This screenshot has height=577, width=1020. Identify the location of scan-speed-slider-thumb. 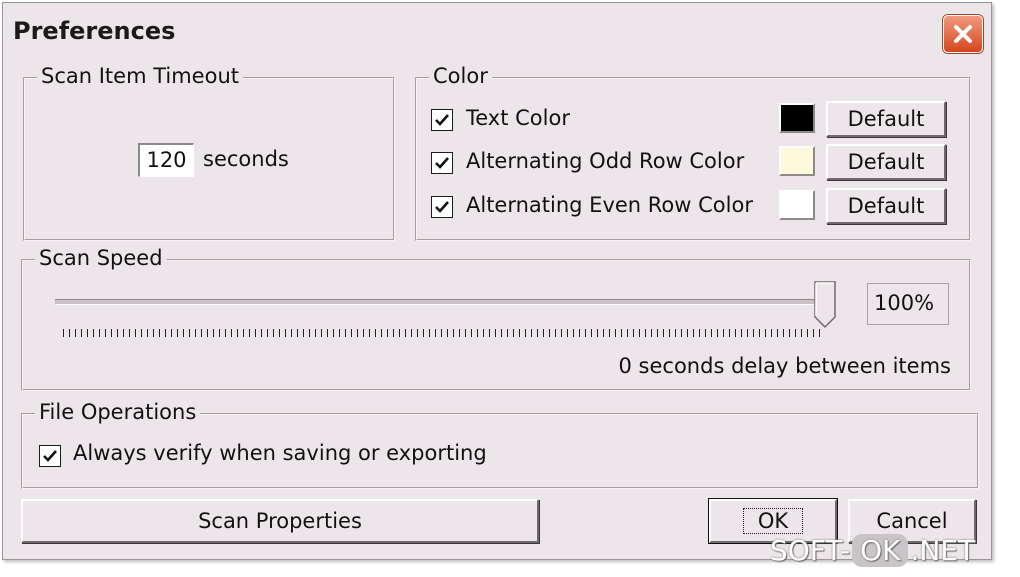
(825, 307).